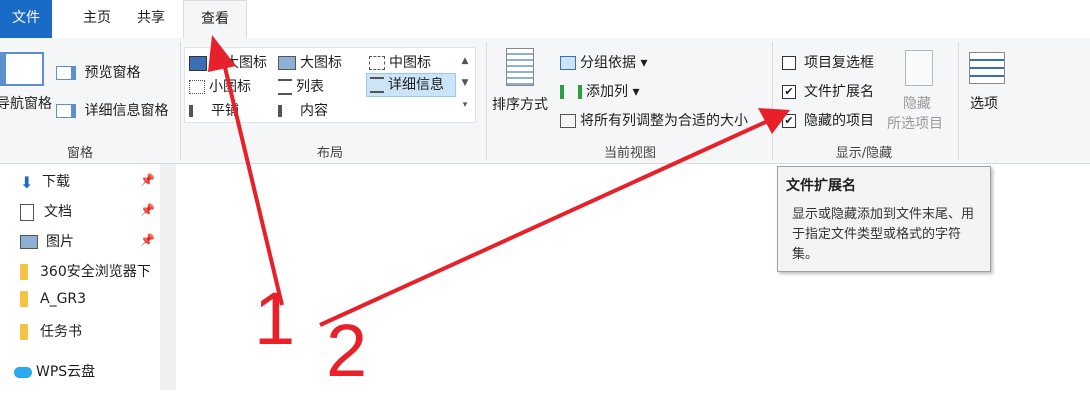  What do you see at coordinates (275, 318) in the screenshot?
I see `annotation-number-1: 1` at bounding box center [275, 318].